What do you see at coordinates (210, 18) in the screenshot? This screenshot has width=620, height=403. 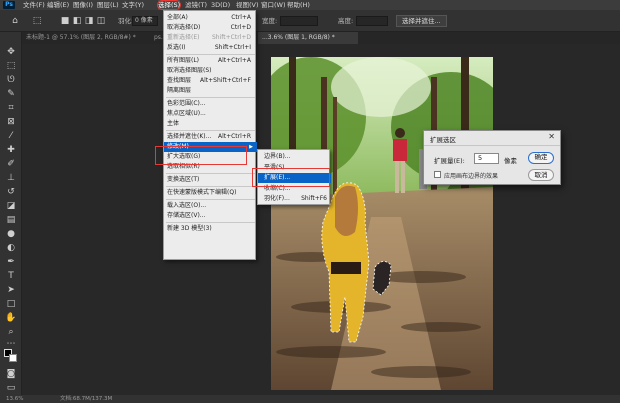 I see `menu-item: 全部(A) Ctrl+A` at bounding box center [210, 18].